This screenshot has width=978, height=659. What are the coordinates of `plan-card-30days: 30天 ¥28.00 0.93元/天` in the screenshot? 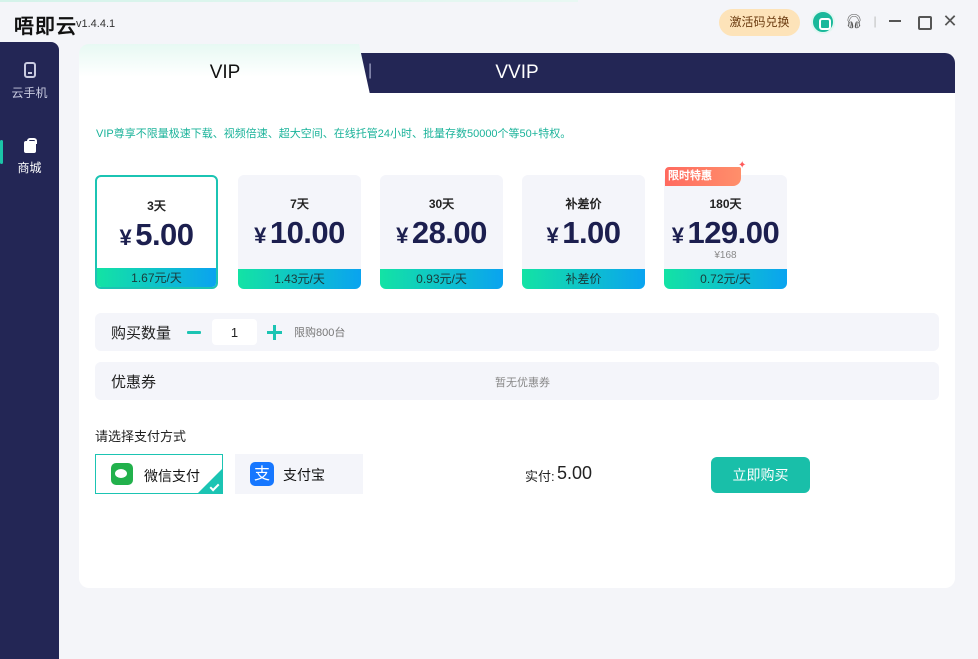 It's located at (441, 232).